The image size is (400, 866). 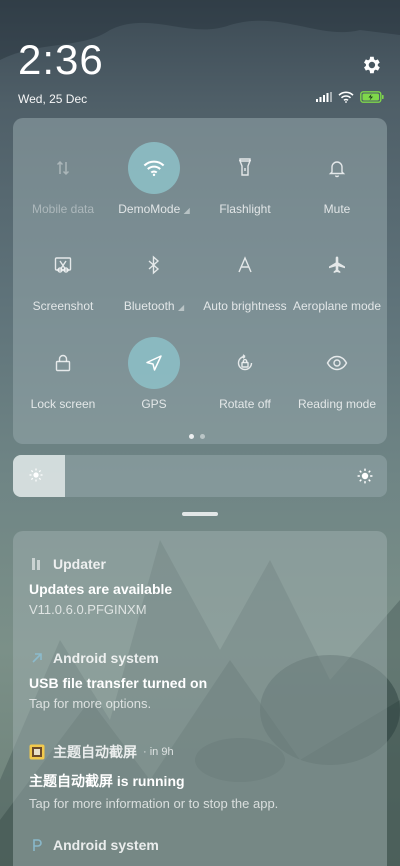 What do you see at coordinates (365, 476) in the screenshot?
I see `brightness-high-icon` at bounding box center [365, 476].